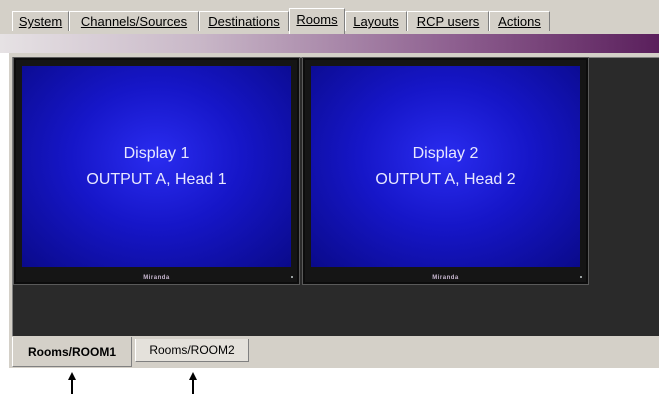 This screenshot has height=396, width=659. Describe the element at coordinates (156, 153) in the screenshot. I see `display-name: Display 1` at that location.